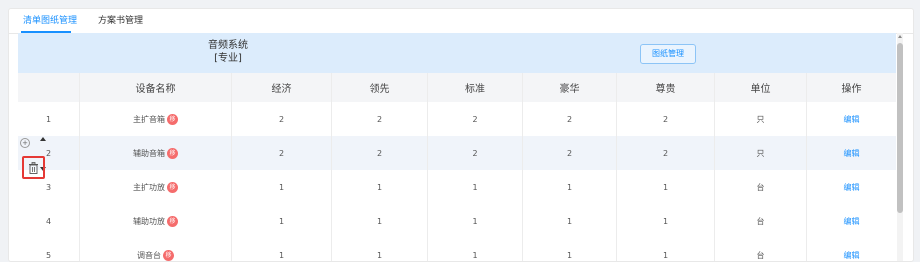  What do you see at coordinates (761, 87) in the screenshot?
I see `column-header-unit: 单位` at bounding box center [761, 87].